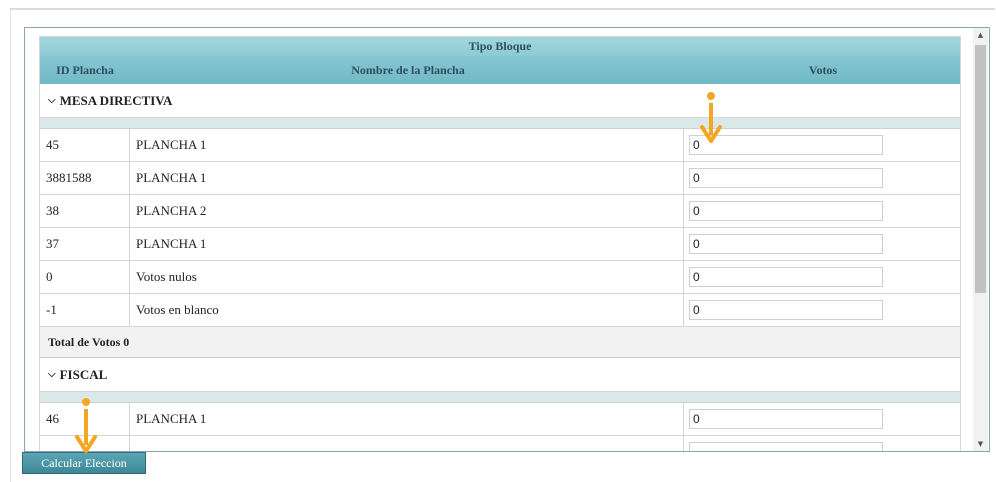 Image resolution: width=996 pixels, height=482 pixels. I want to click on section-mesa-directiva: ⌵ MESA DIRECTIVA, so click(500, 101).